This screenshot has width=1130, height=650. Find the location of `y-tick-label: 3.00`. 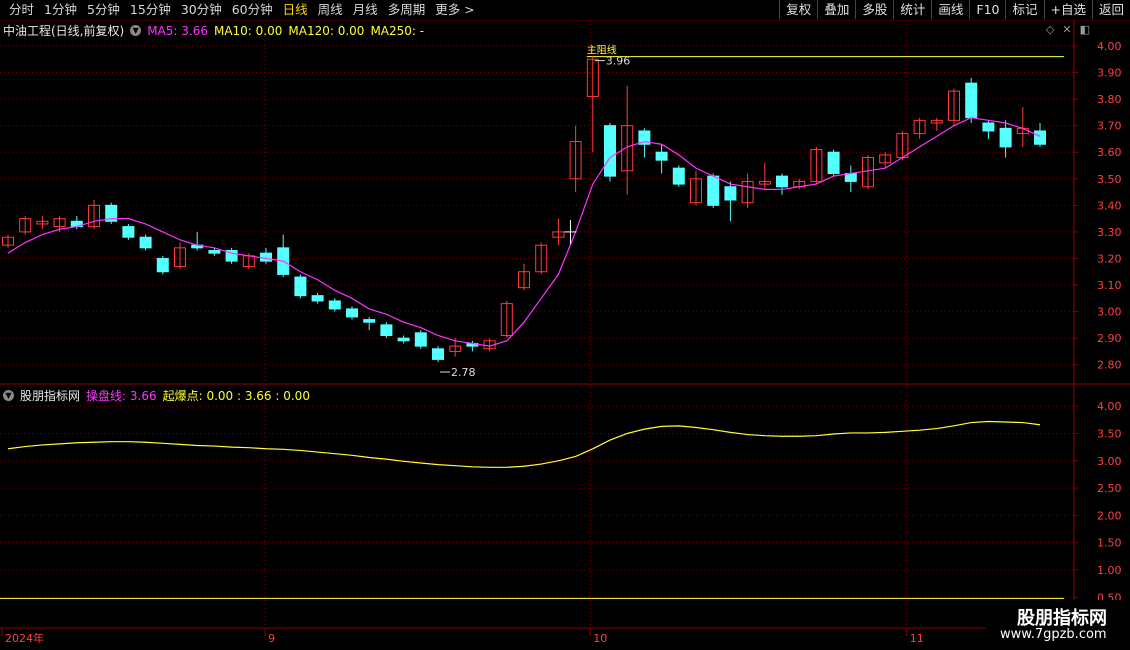

y-tick-label: 3.00 is located at coordinates (1109, 312).